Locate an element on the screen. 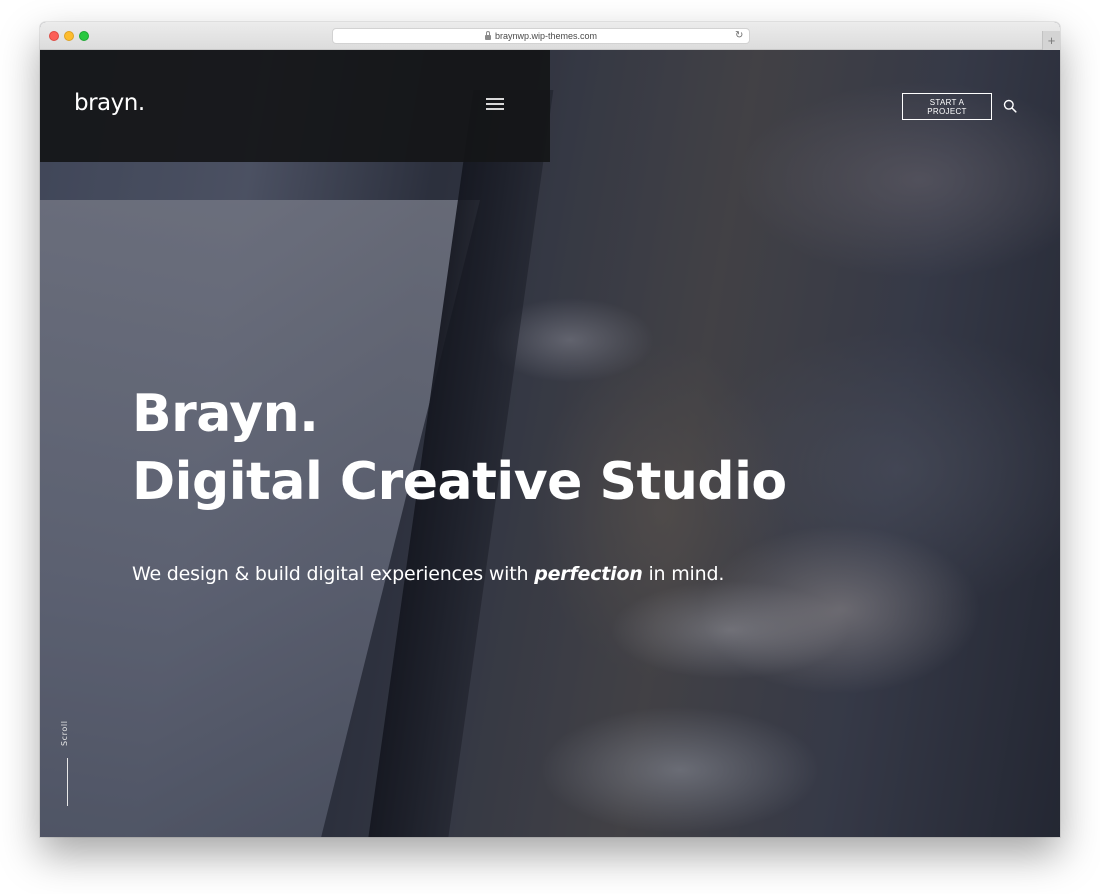  site-header-panel: brayn. is located at coordinates (295, 106).